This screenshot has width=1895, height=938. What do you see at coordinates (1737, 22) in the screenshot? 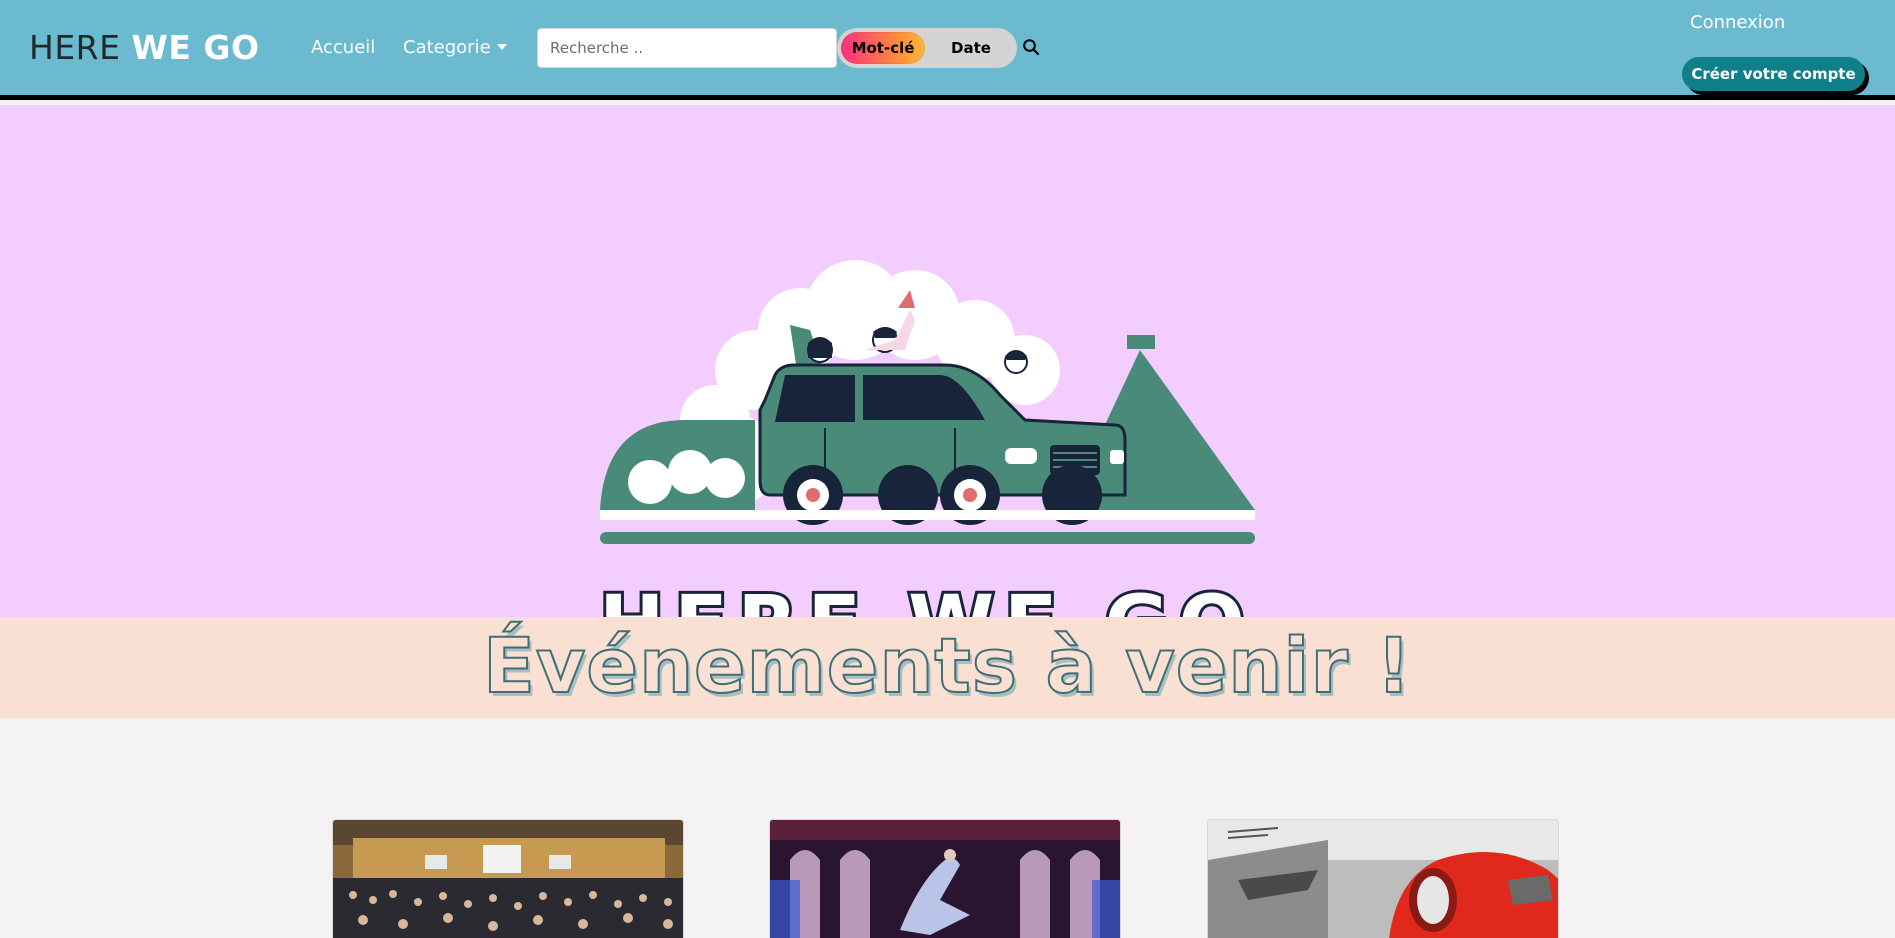
I see `login-link: Connexion` at bounding box center [1737, 22].